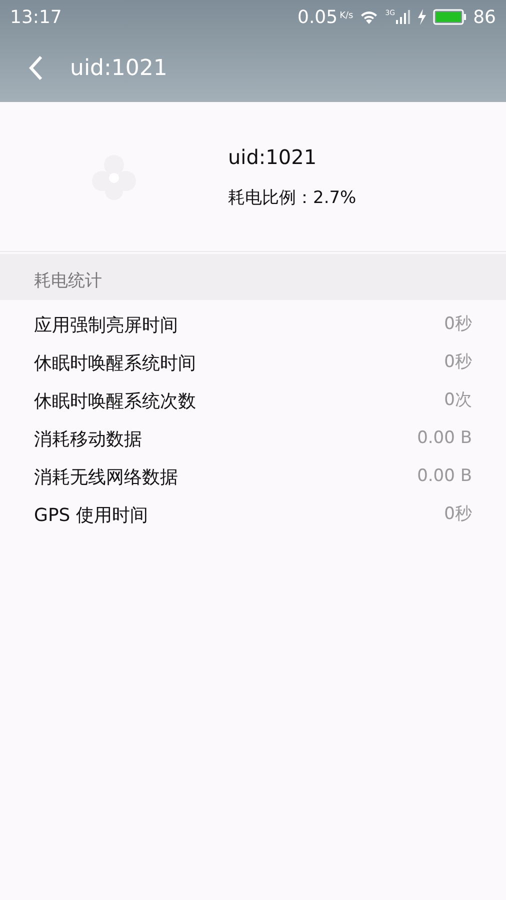 This screenshot has height=900, width=506. I want to click on stat-label: 消耗移动数据, so click(88, 440).